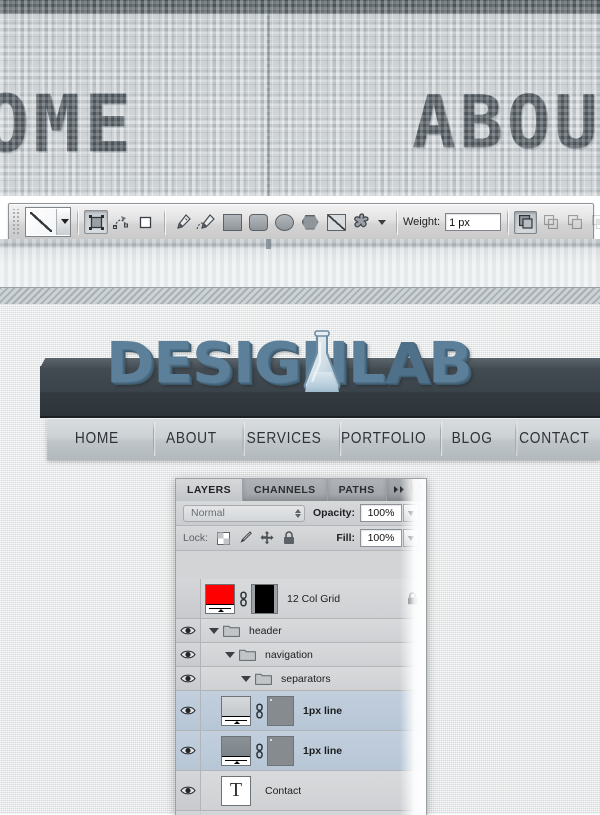 The height and width of the screenshot is (815, 600). What do you see at coordinates (121, 222) in the screenshot?
I see `path-icon` at bounding box center [121, 222].